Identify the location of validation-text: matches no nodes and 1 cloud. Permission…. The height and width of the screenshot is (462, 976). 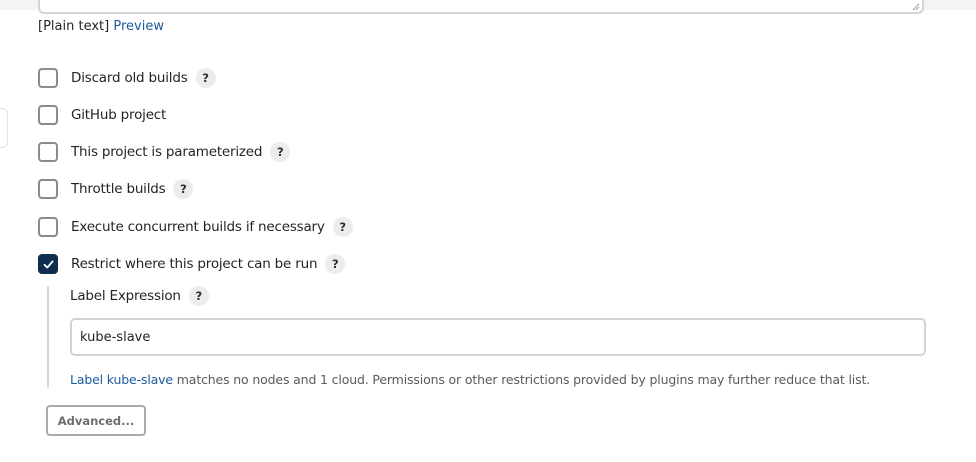
(521, 379).